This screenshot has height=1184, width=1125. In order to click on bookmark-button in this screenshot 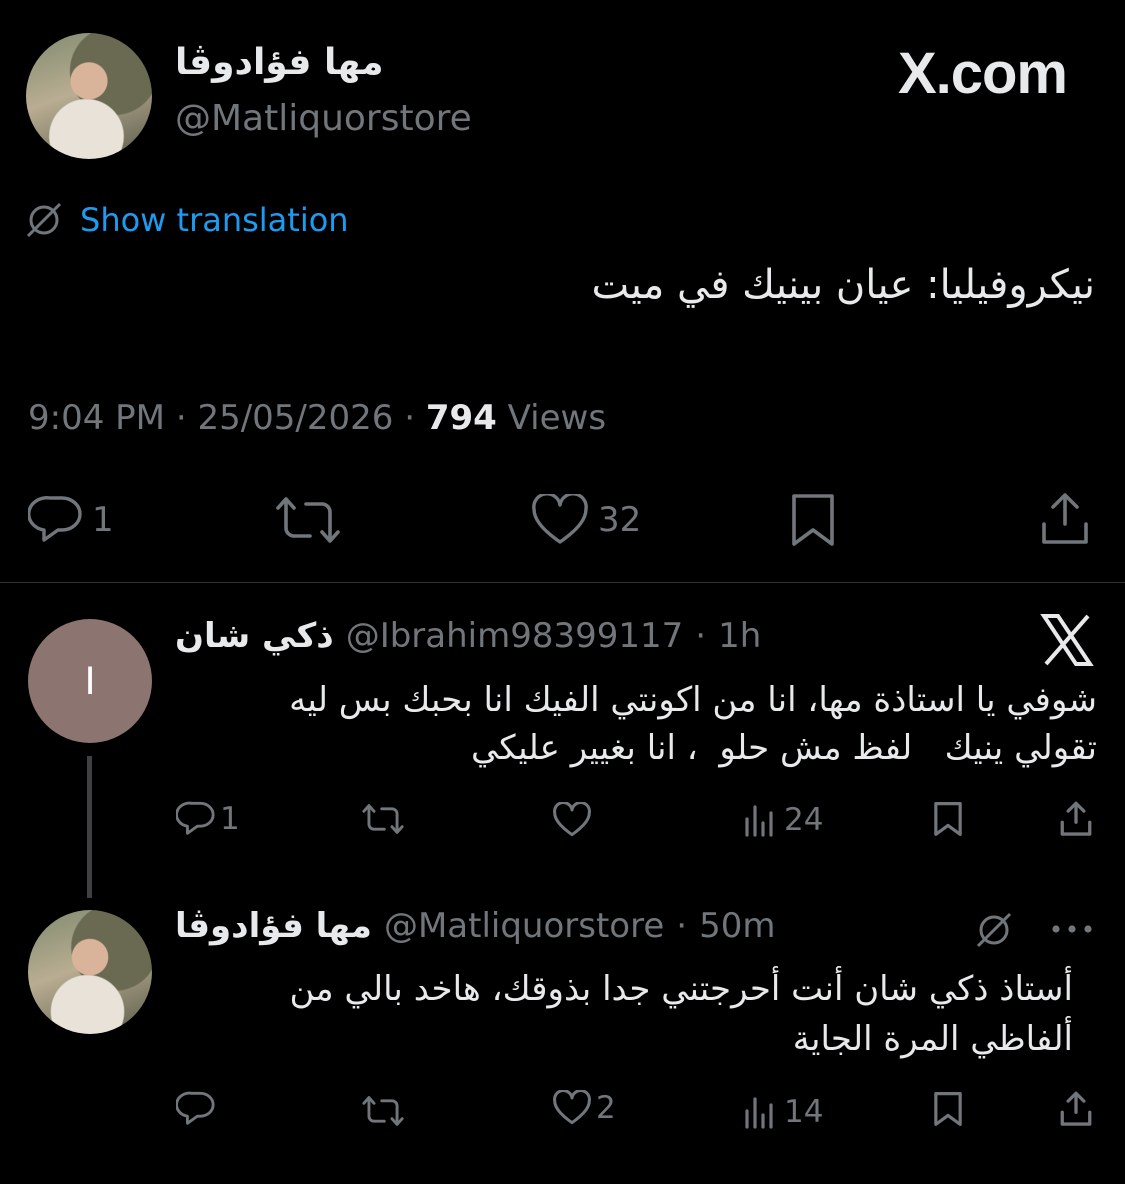, I will do `click(813, 520)`.